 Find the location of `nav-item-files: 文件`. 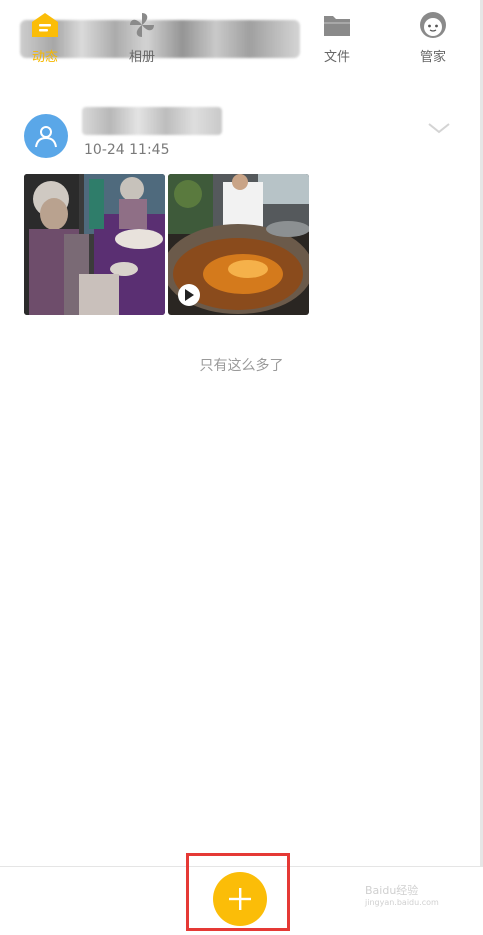

nav-item-files: 文件 is located at coordinates (337, 38).